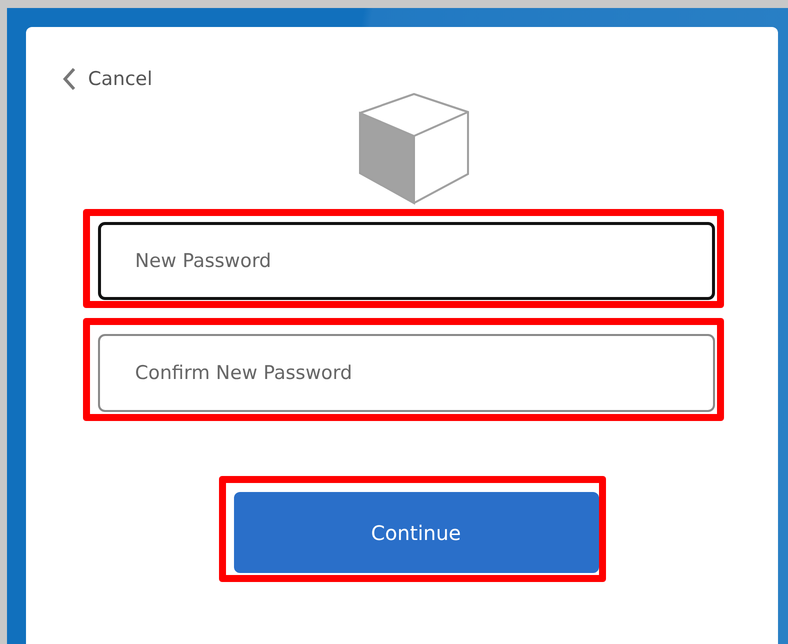 The width and height of the screenshot is (788, 644). I want to click on password-field: Confirm New Password, so click(406, 373).